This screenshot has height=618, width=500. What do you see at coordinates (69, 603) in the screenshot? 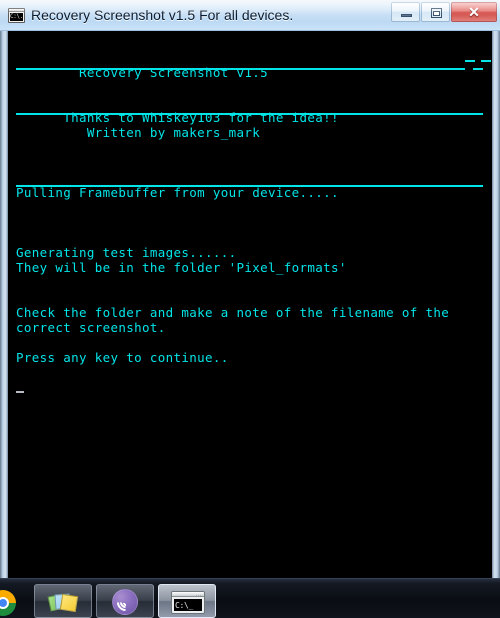
I see `sticky-note-yellow` at bounding box center [69, 603].